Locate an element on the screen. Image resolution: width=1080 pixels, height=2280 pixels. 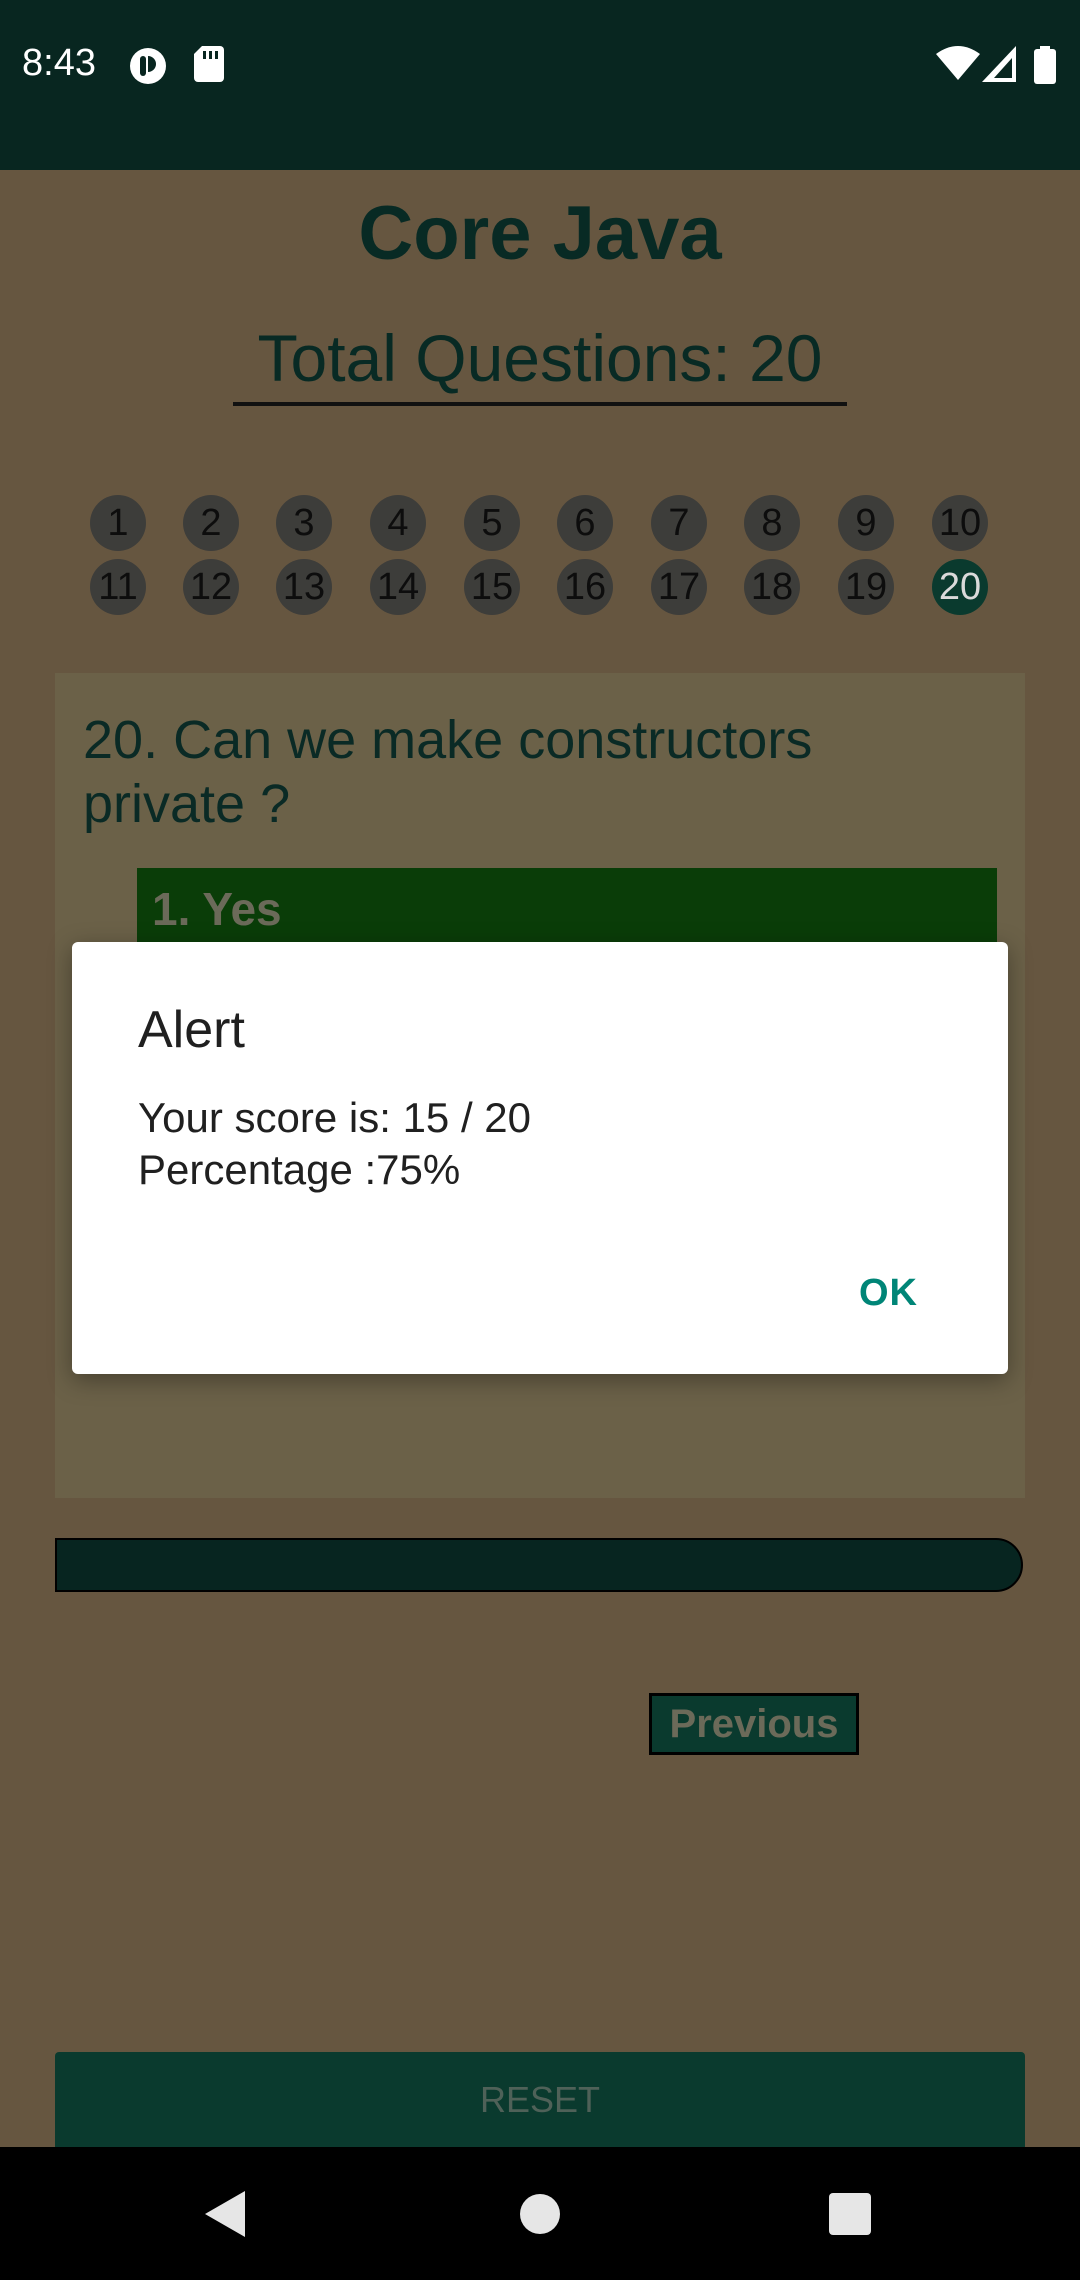
question-number-15: 15 is located at coordinates (492, 587).